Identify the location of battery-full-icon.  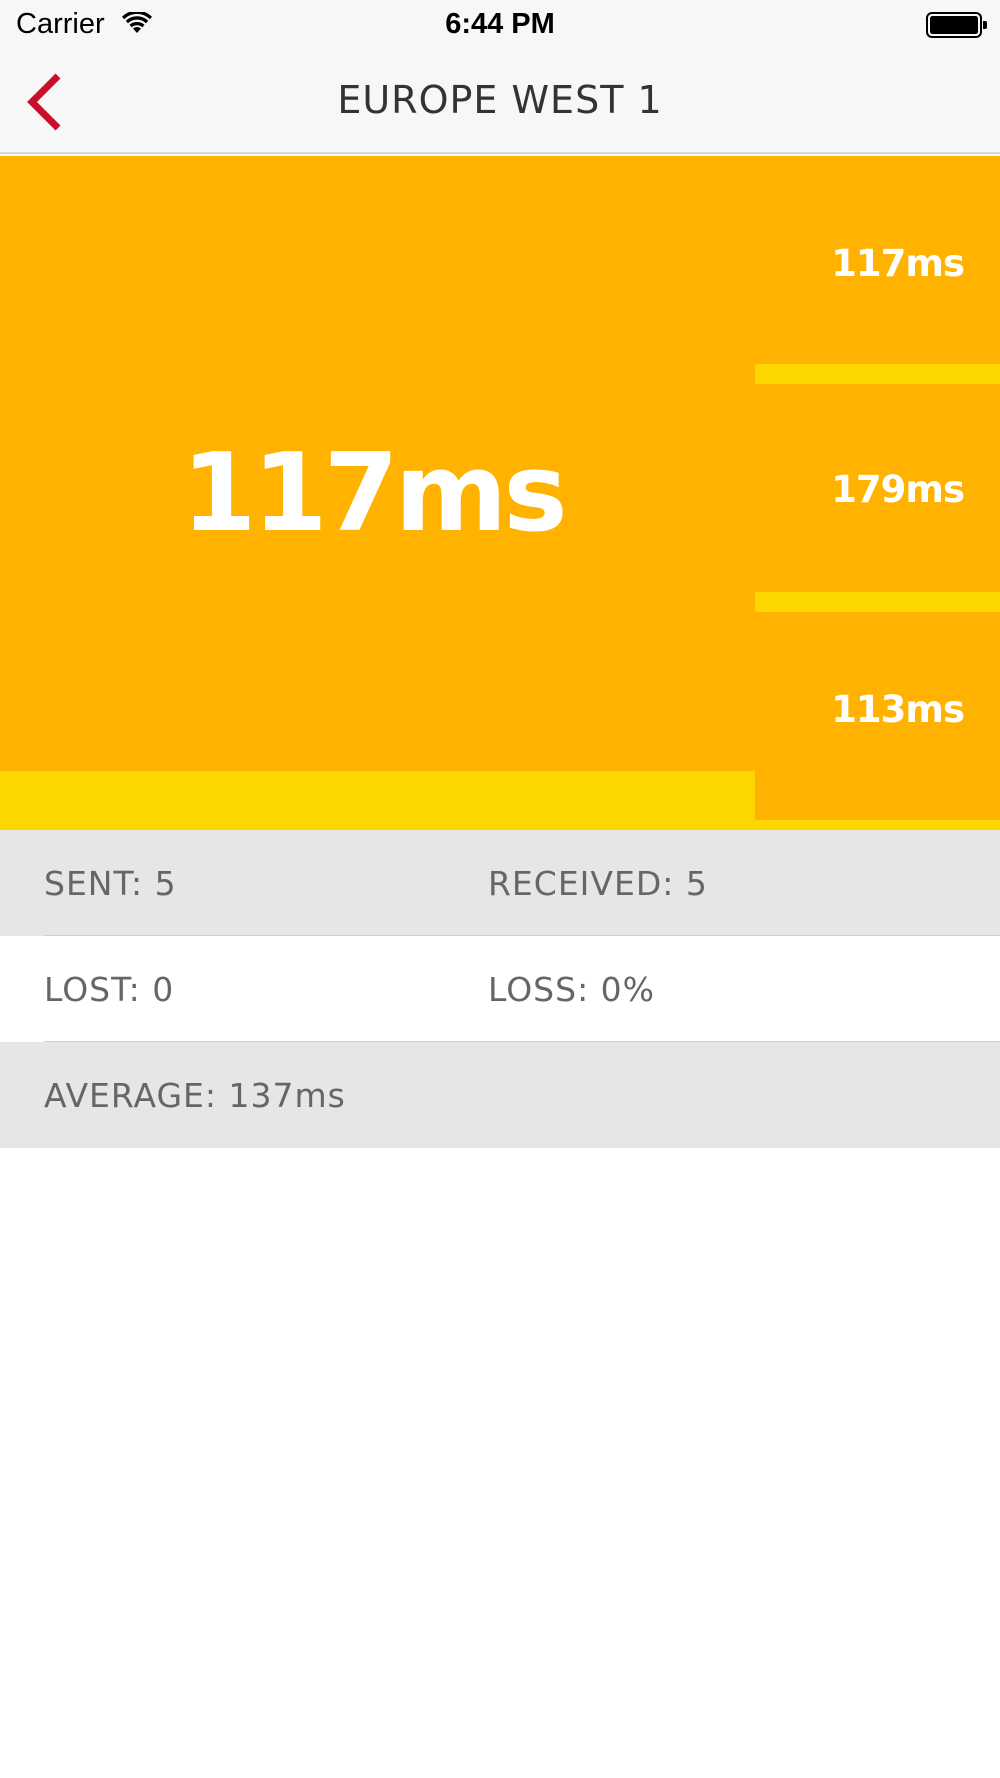
(957, 25).